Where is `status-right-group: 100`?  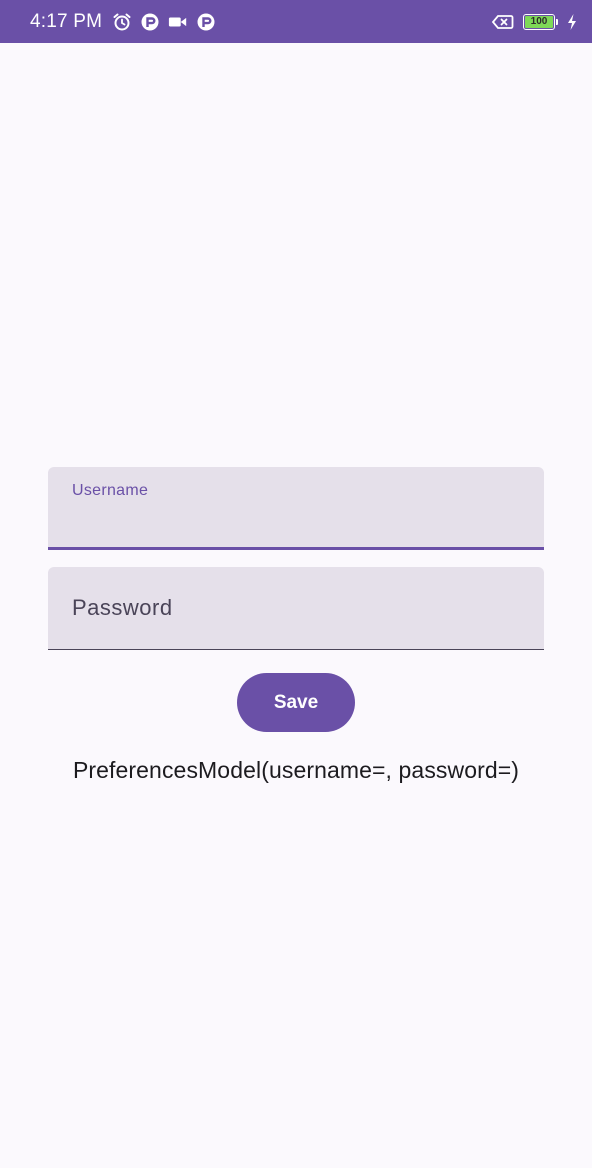 status-right-group: 100 is located at coordinates (534, 22).